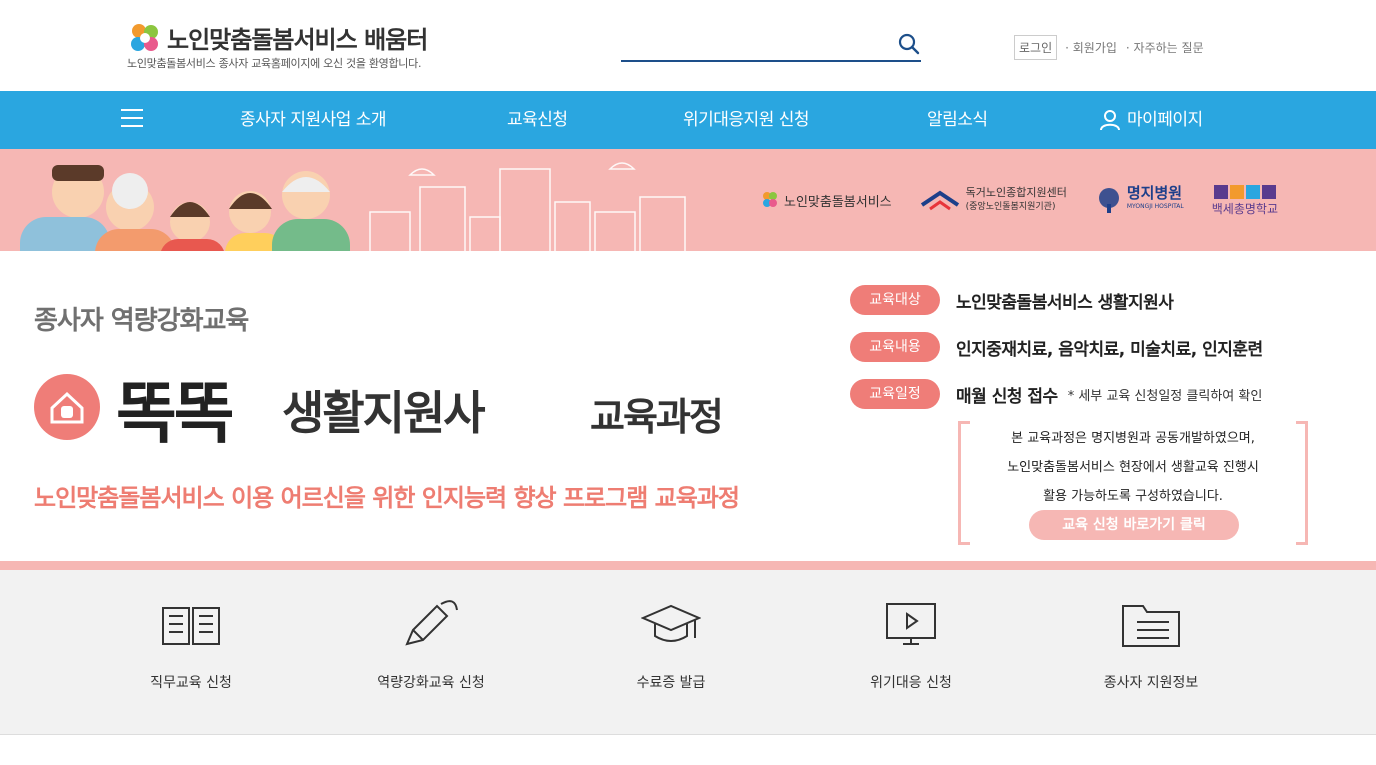  What do you see at coordinates (1036, 47) in the screenshot?
I see `login-button: 로그인` at bounding box center [1036, 47].